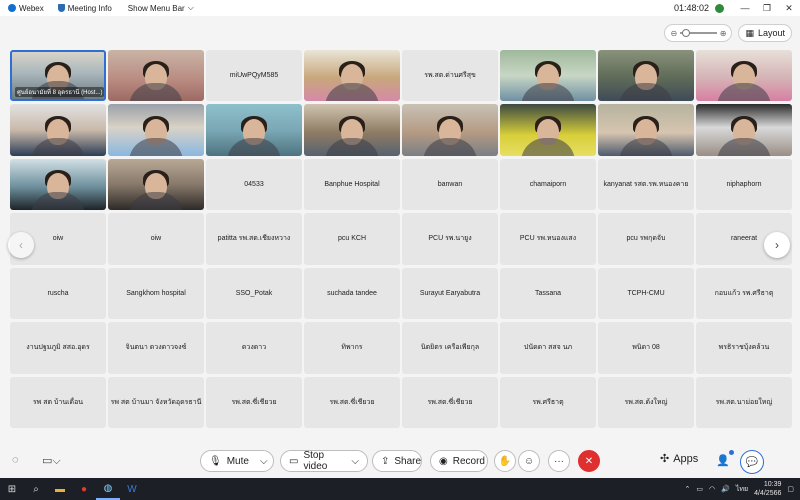  Describe the element at coordinates (548, 239) in the screenshot. I see `participant-name-tile: PCU รพ.หนองแสง` at that location.